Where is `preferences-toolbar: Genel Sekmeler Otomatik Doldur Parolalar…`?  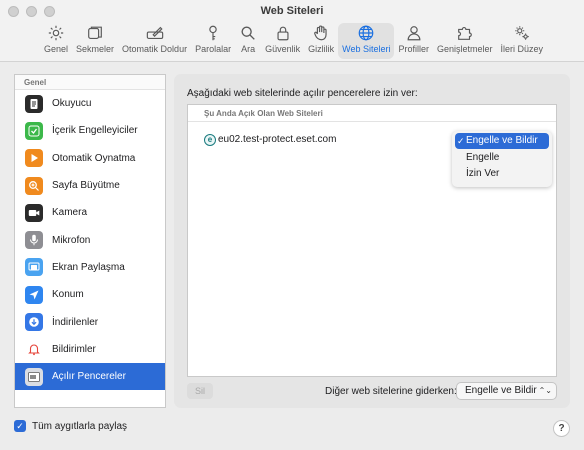 preferences-toolbar: Genel Sekmeler Otomatik Doldur Parolalar… is located at coordinates (293, 41).